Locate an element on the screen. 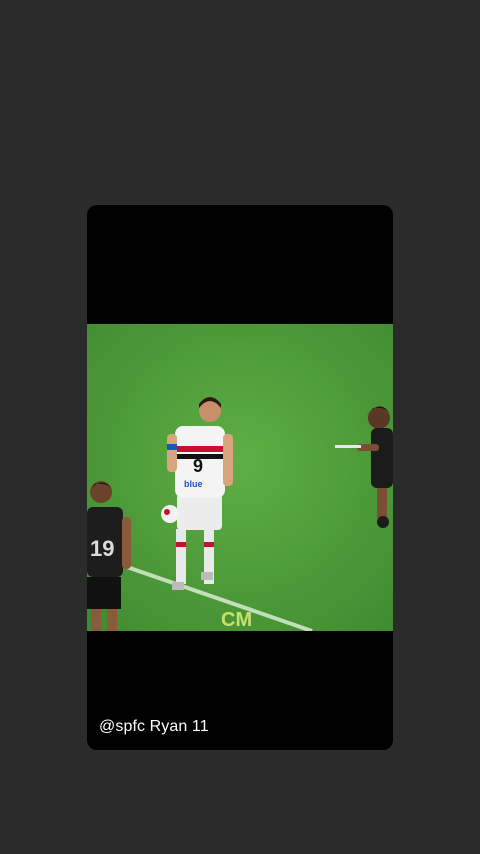 The image size is (480, 854). story-caption: @spfc Ryan 11 is located at coordinates (154, 726).